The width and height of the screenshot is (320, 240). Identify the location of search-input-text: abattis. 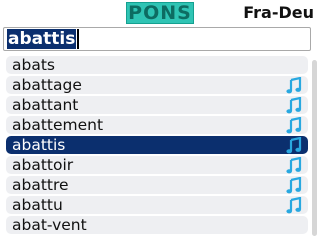
(42, 39).